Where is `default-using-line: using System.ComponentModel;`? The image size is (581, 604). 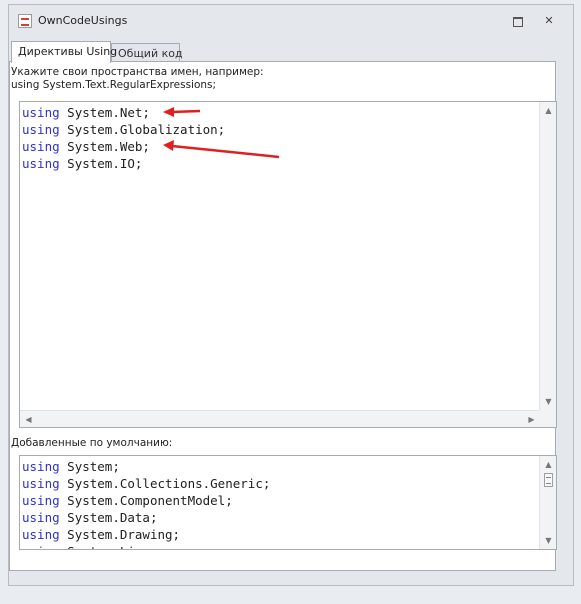
default-using-line: using System.ComponentModel; is located at coordinates (146, 500).